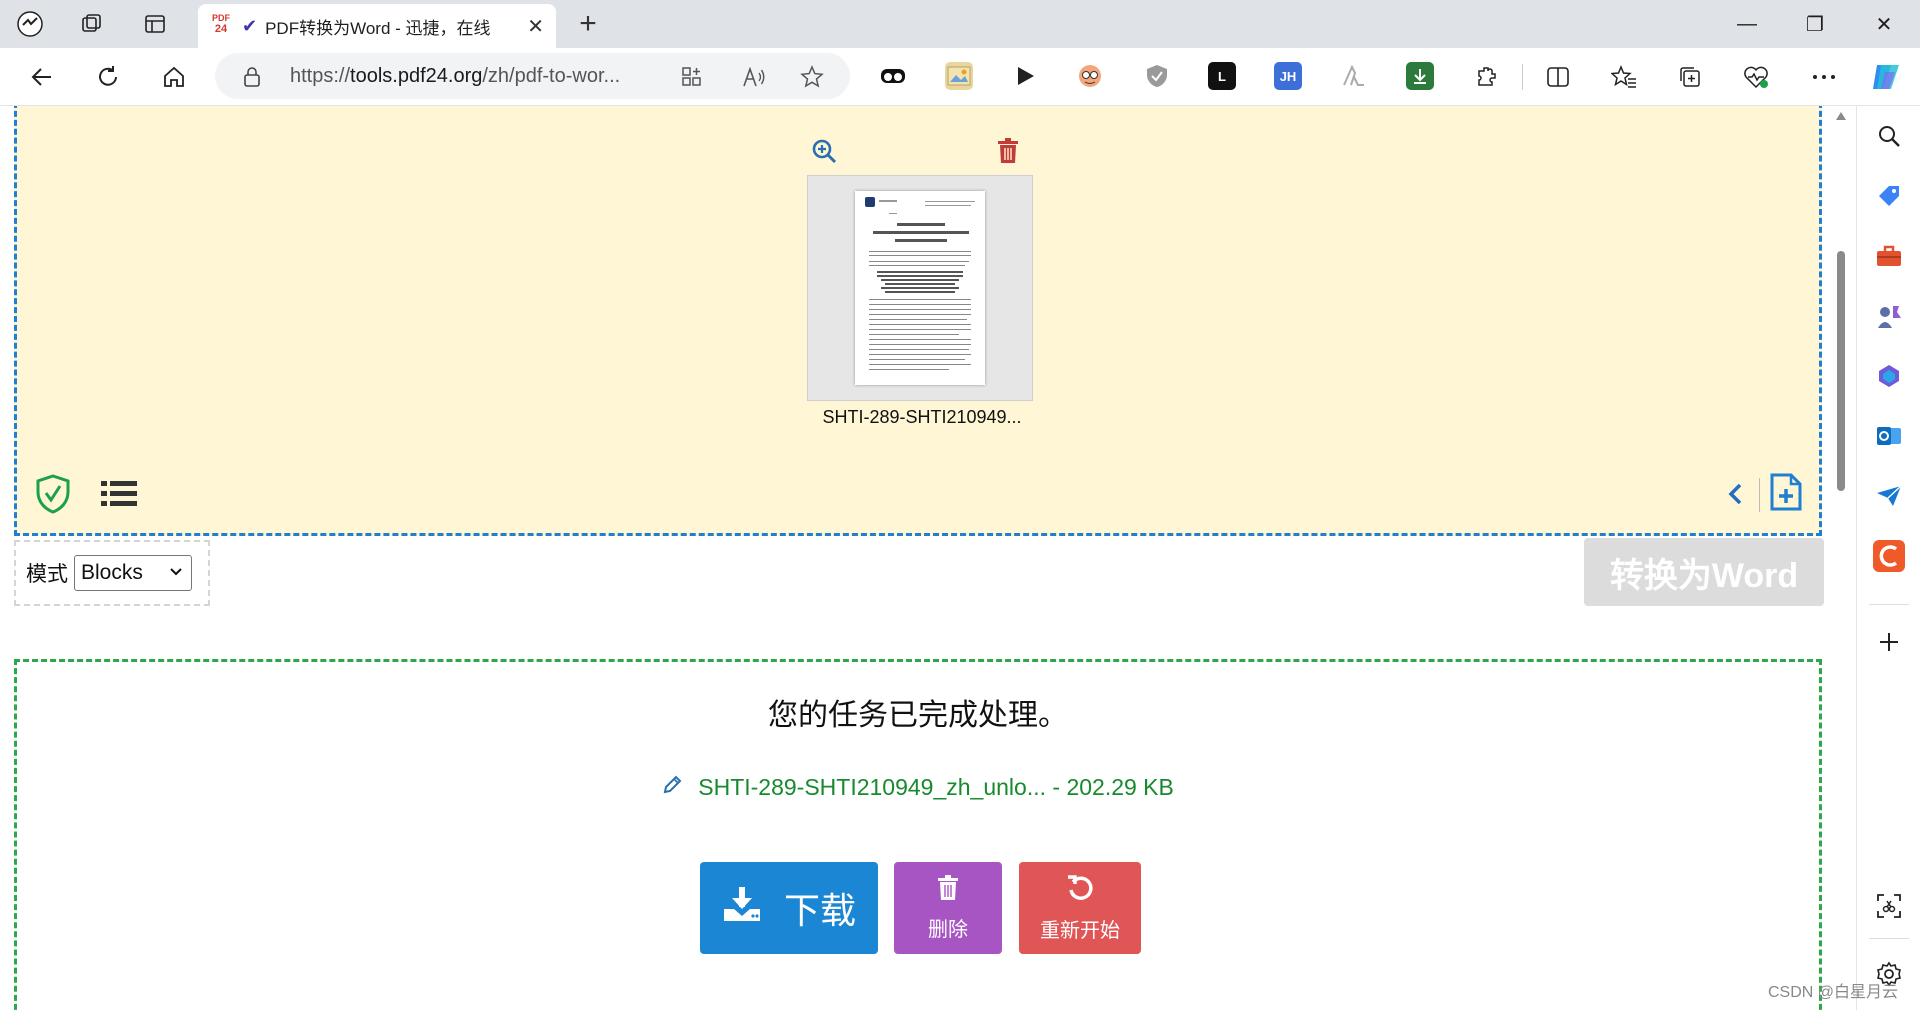 This screenshot has height=1010, width=1920. Describe the element at coordinates (754, 77) in the screenshot. I see `read-aloud-icon` at that location.